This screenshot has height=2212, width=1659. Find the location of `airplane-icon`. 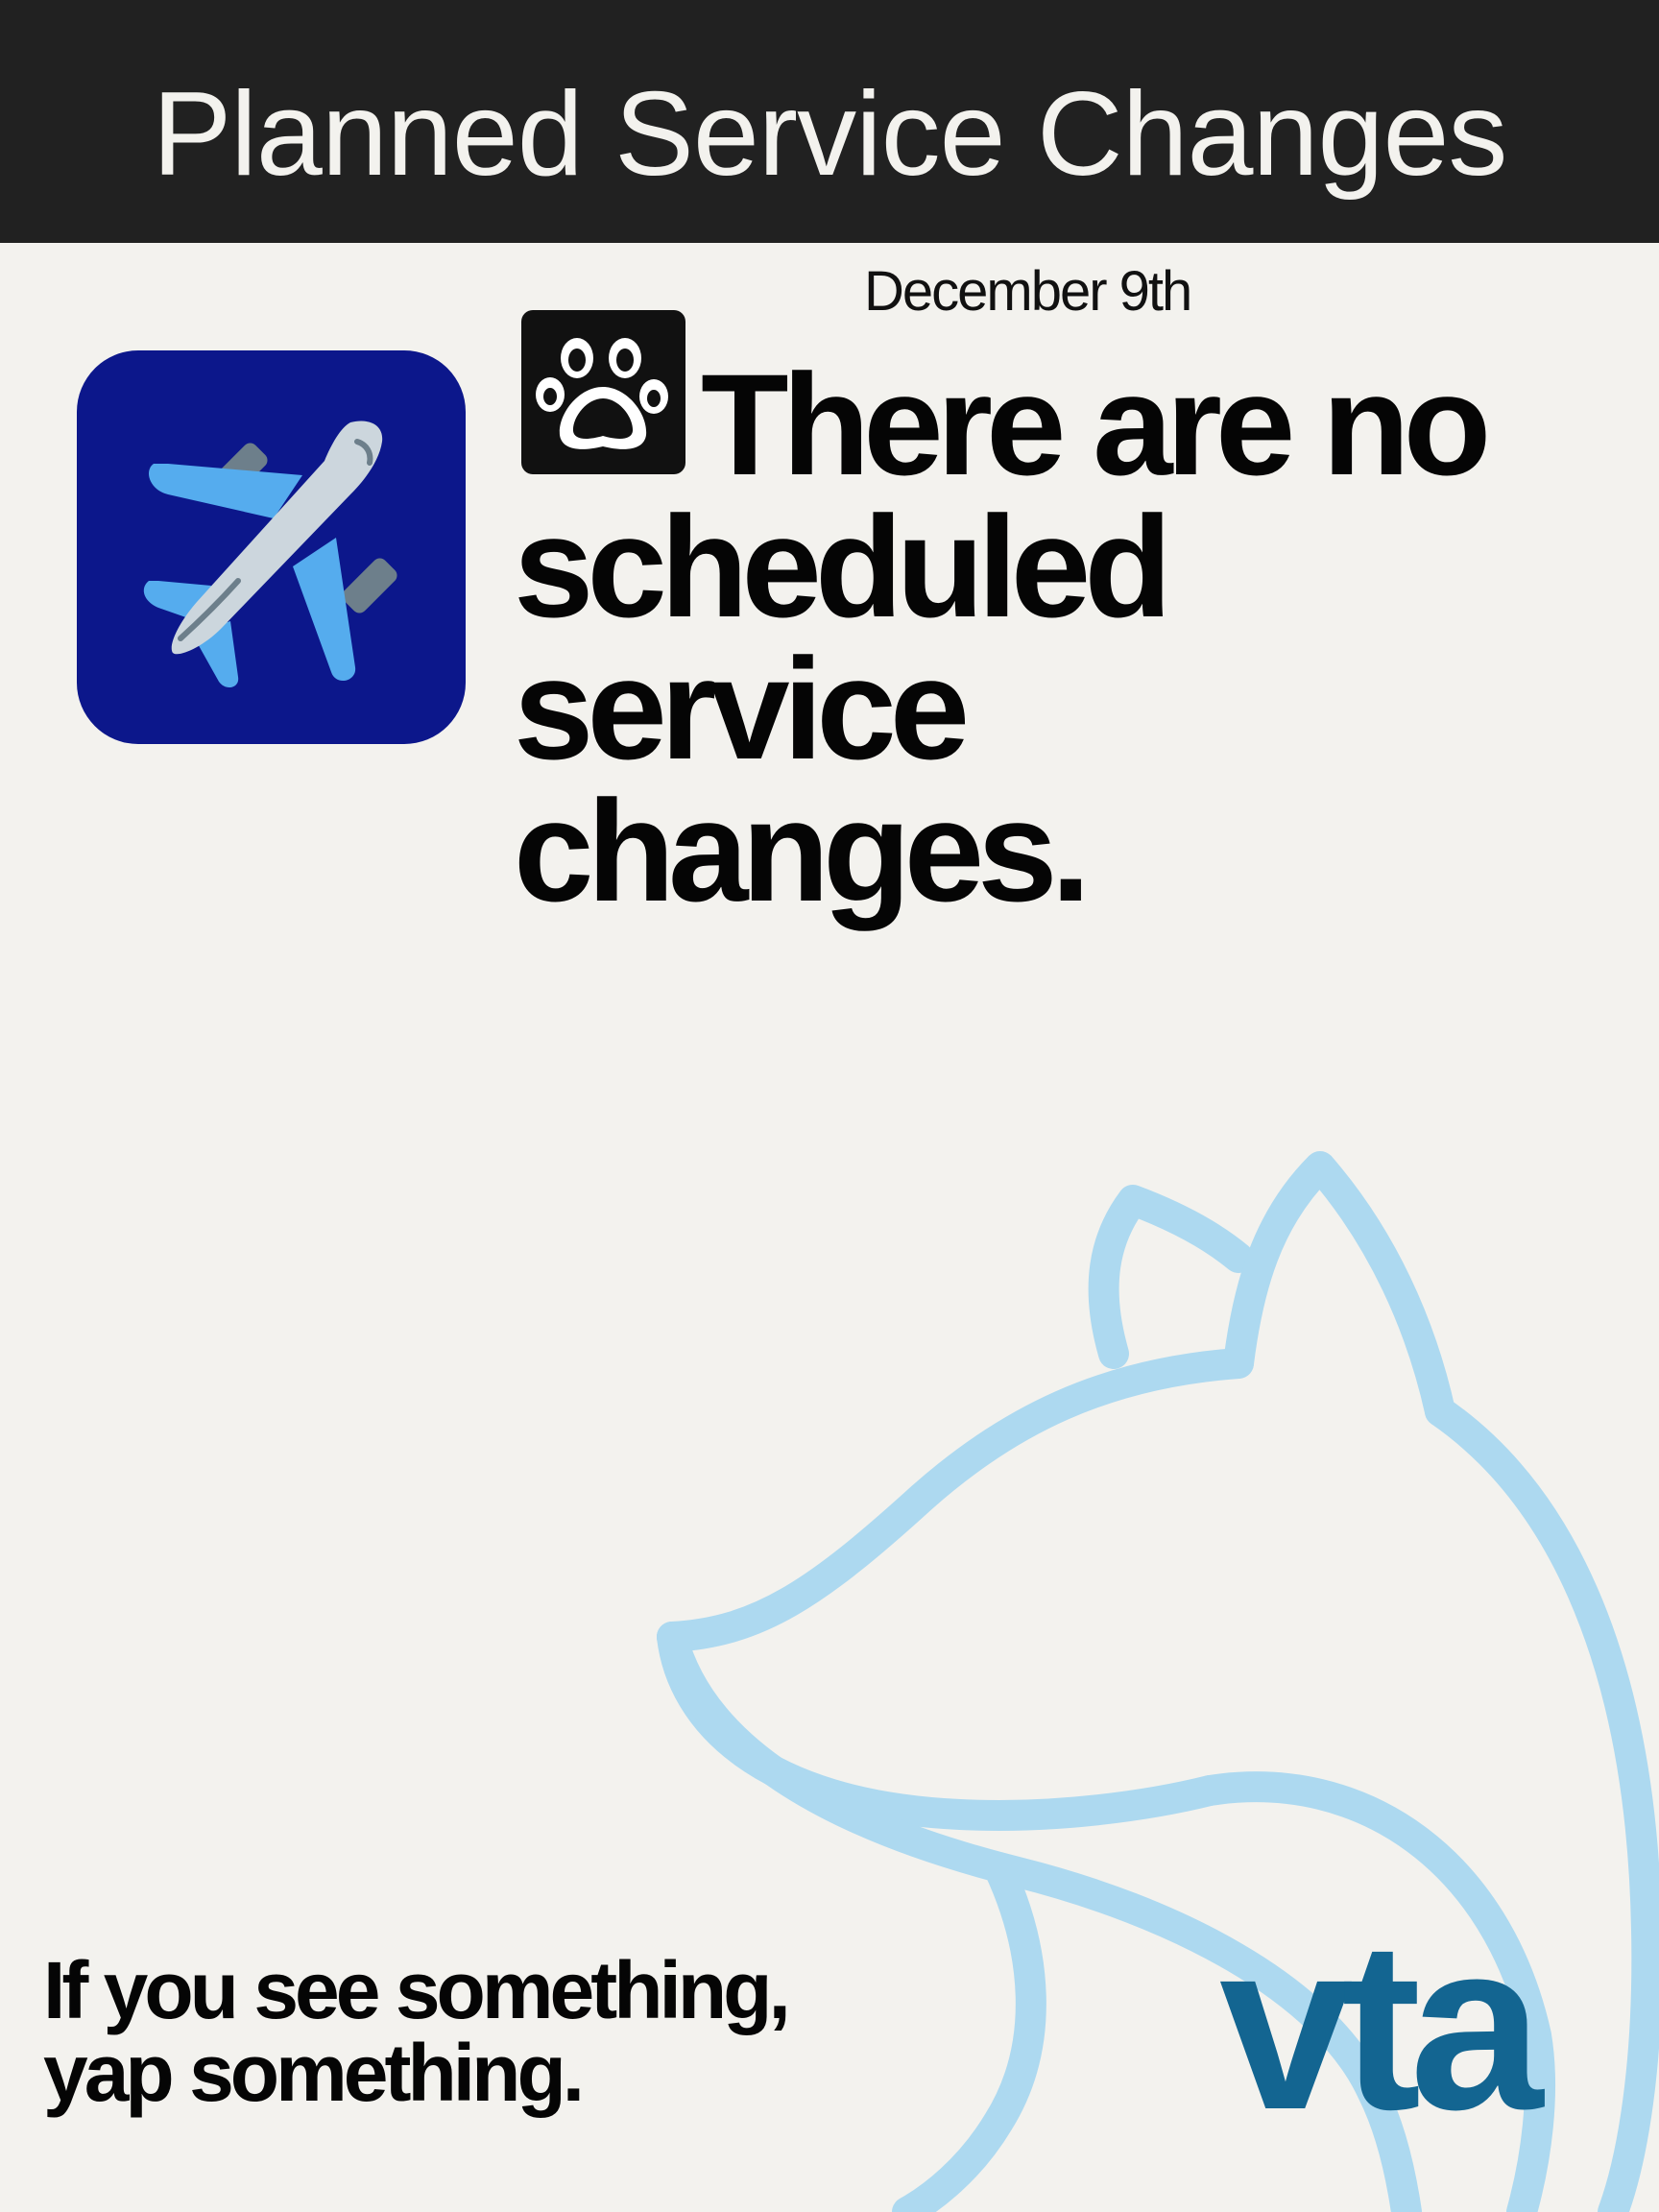

airplane-icon is located at coordinates (270, 554).